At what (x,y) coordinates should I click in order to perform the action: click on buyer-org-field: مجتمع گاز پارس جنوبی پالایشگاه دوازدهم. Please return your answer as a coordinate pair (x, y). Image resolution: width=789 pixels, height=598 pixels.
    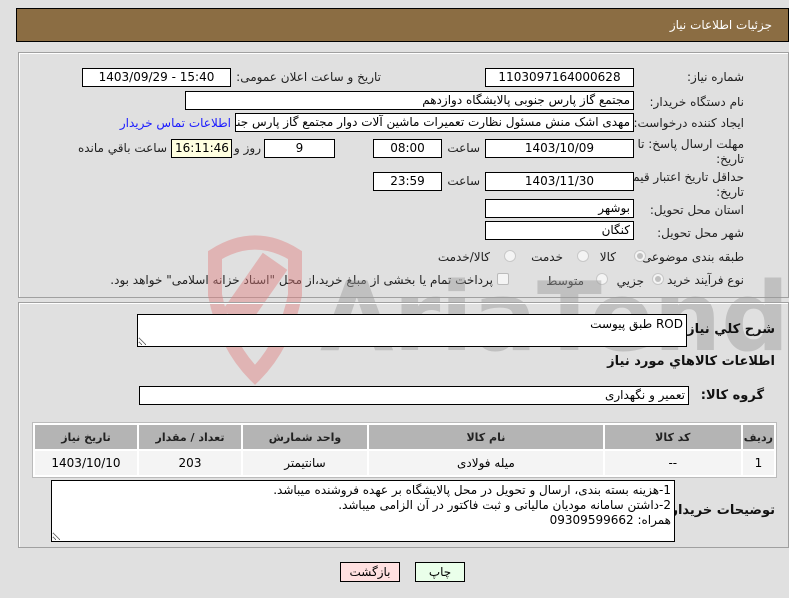
    Looking at the image, I should click on (409, 100).